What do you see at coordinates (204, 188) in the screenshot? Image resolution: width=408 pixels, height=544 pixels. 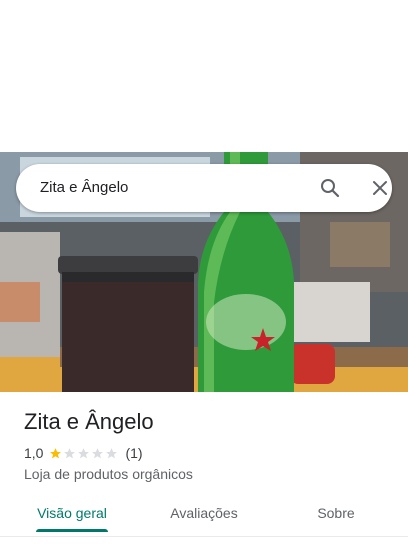 I see `search-bar: Zita e Ângelo` at bounding box center [204, 188].